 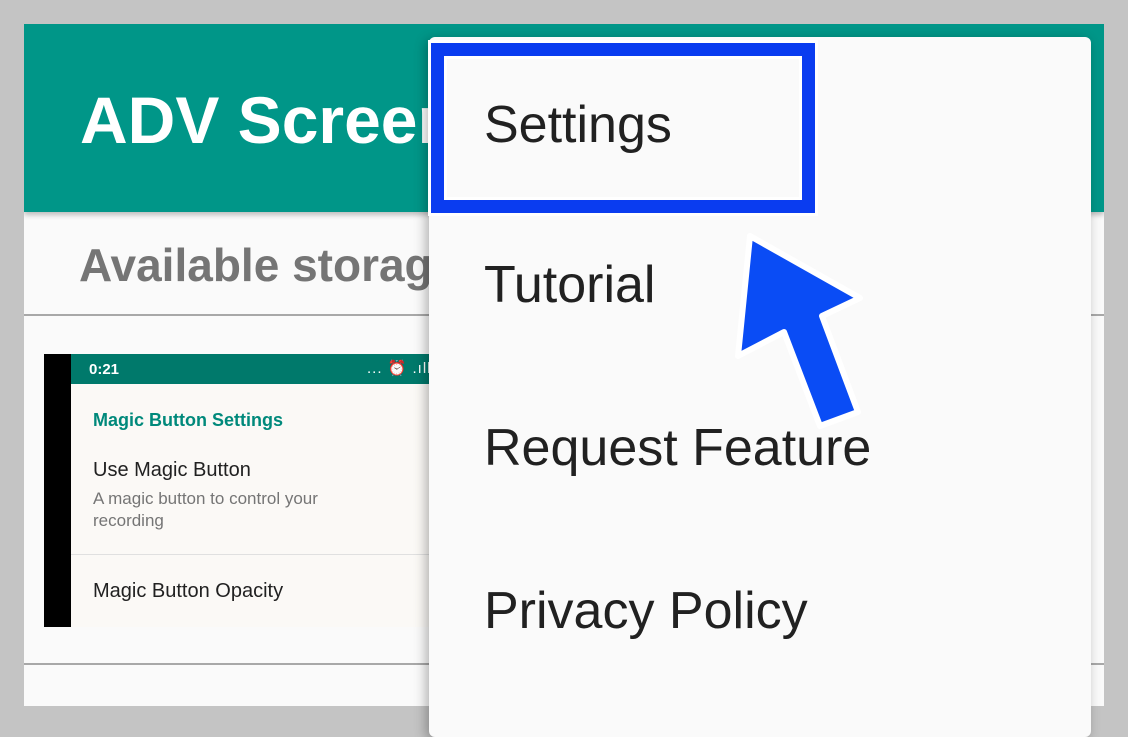 I want to click on thumbnail-status-time: 0:21, so click(x=104, y=369).